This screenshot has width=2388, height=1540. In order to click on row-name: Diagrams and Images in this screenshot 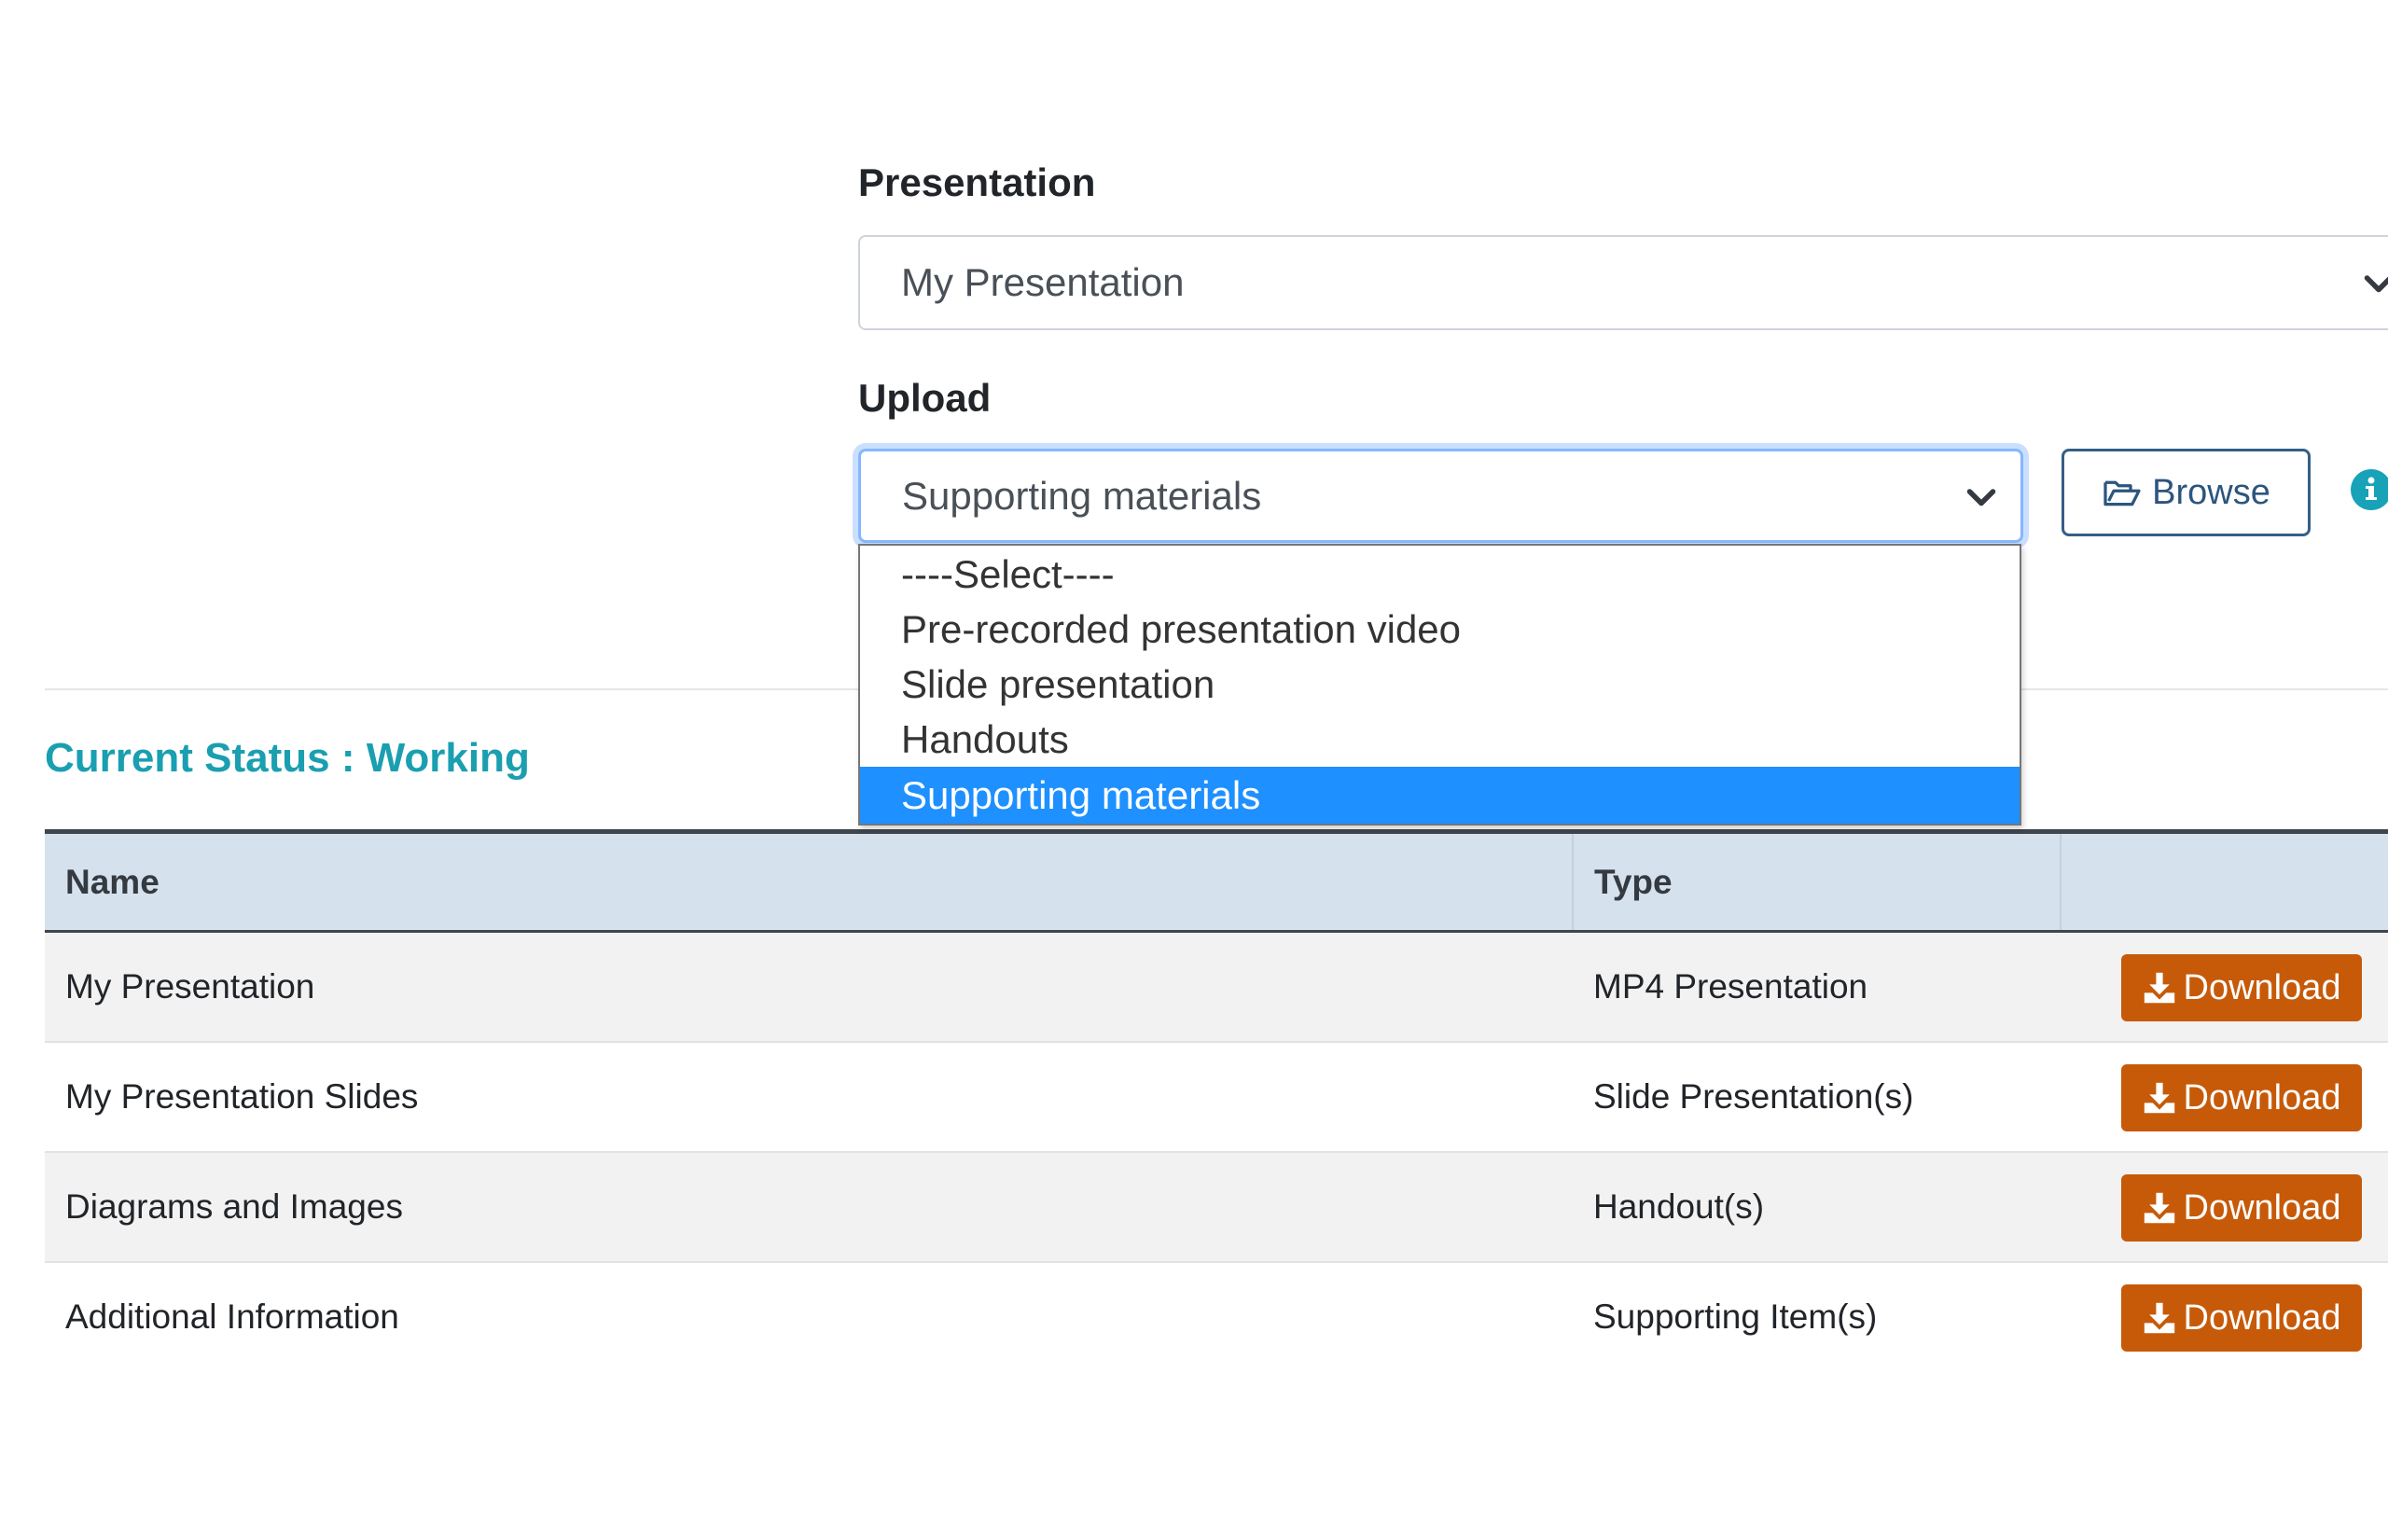, I will do `click(234, 1206)`.